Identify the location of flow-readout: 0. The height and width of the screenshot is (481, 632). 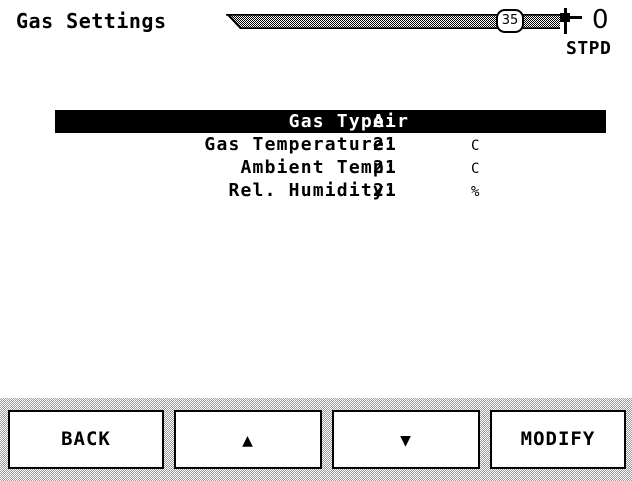
(600, 20).